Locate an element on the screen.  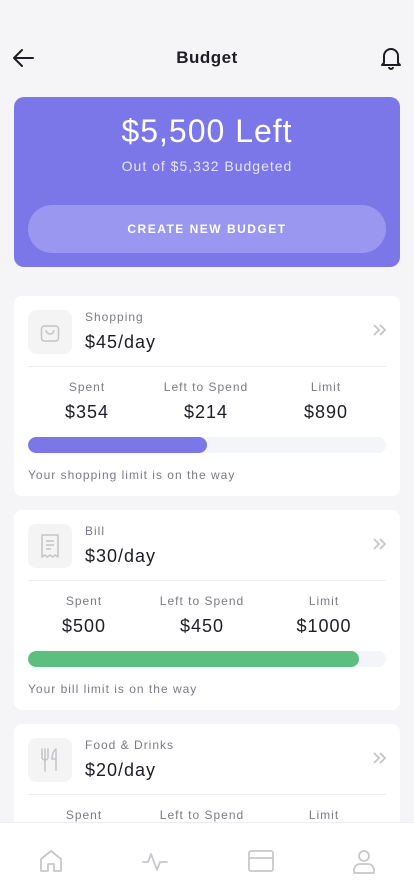
limit-stat: Limit is located at coordinates (324, 815).